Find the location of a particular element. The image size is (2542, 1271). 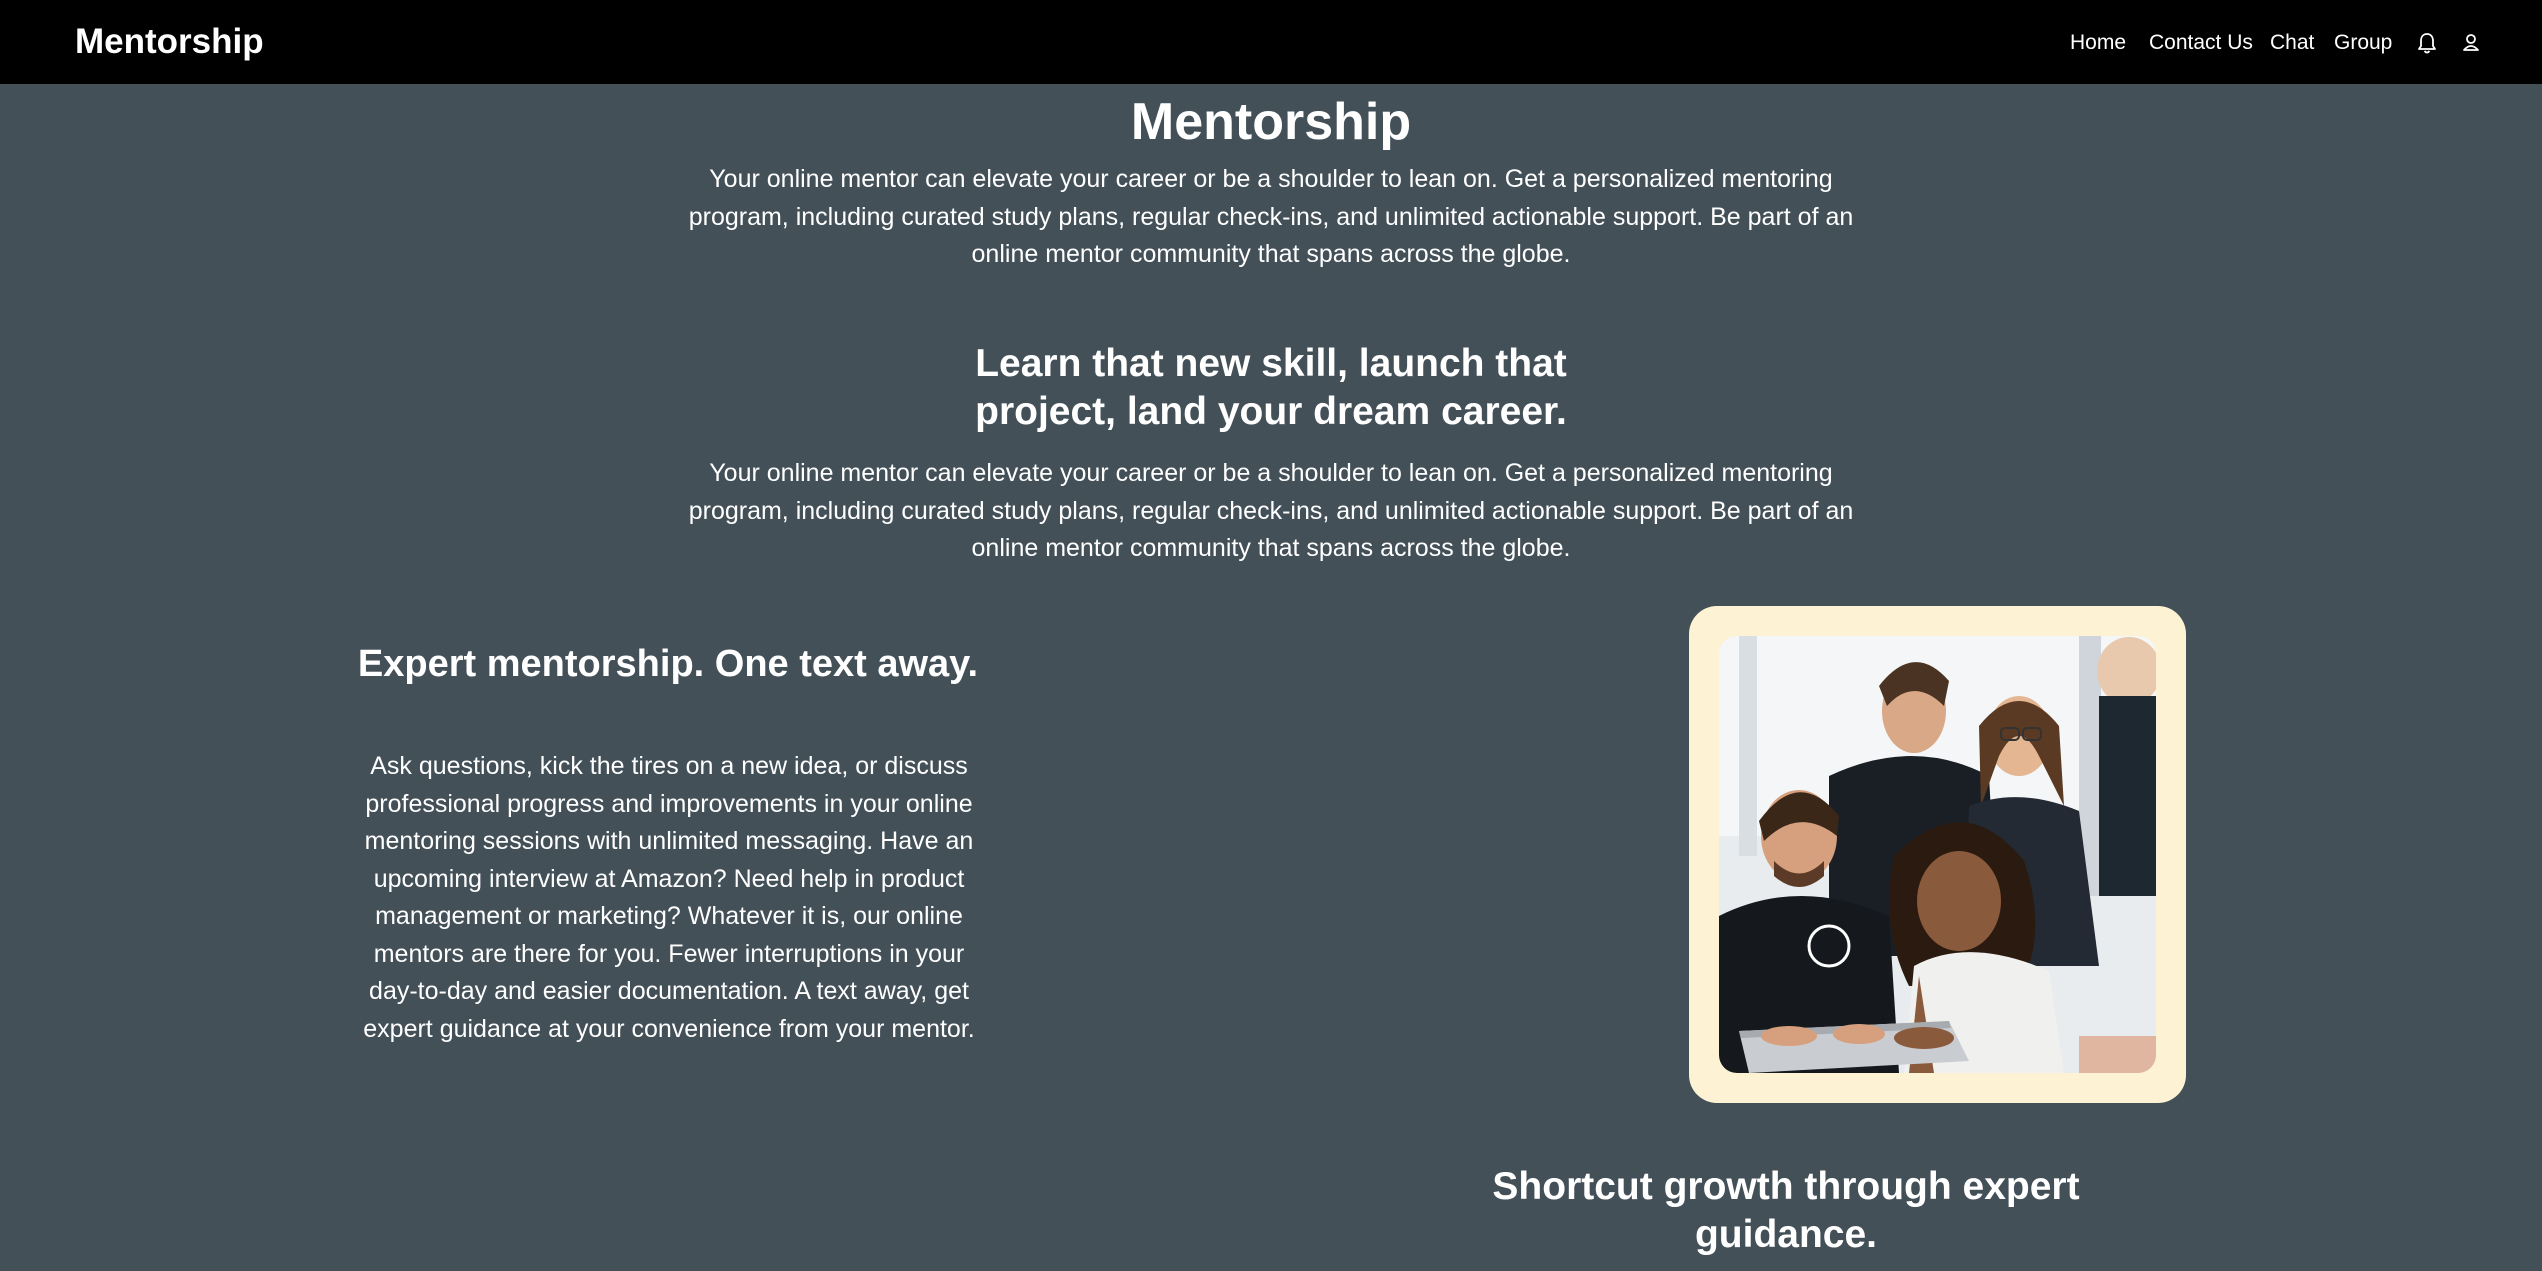

nav-link-contact-us: Contact Us is located at coordinates (2201, 43).